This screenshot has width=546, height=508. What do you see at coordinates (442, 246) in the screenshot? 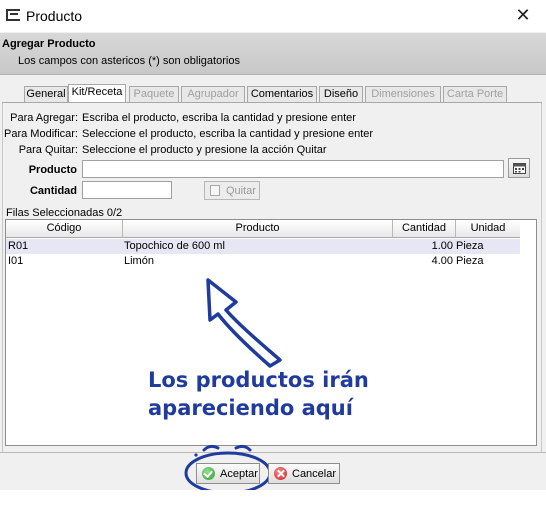
I see `cell-cantidad: 1.00` at bounding box center [442, 246].